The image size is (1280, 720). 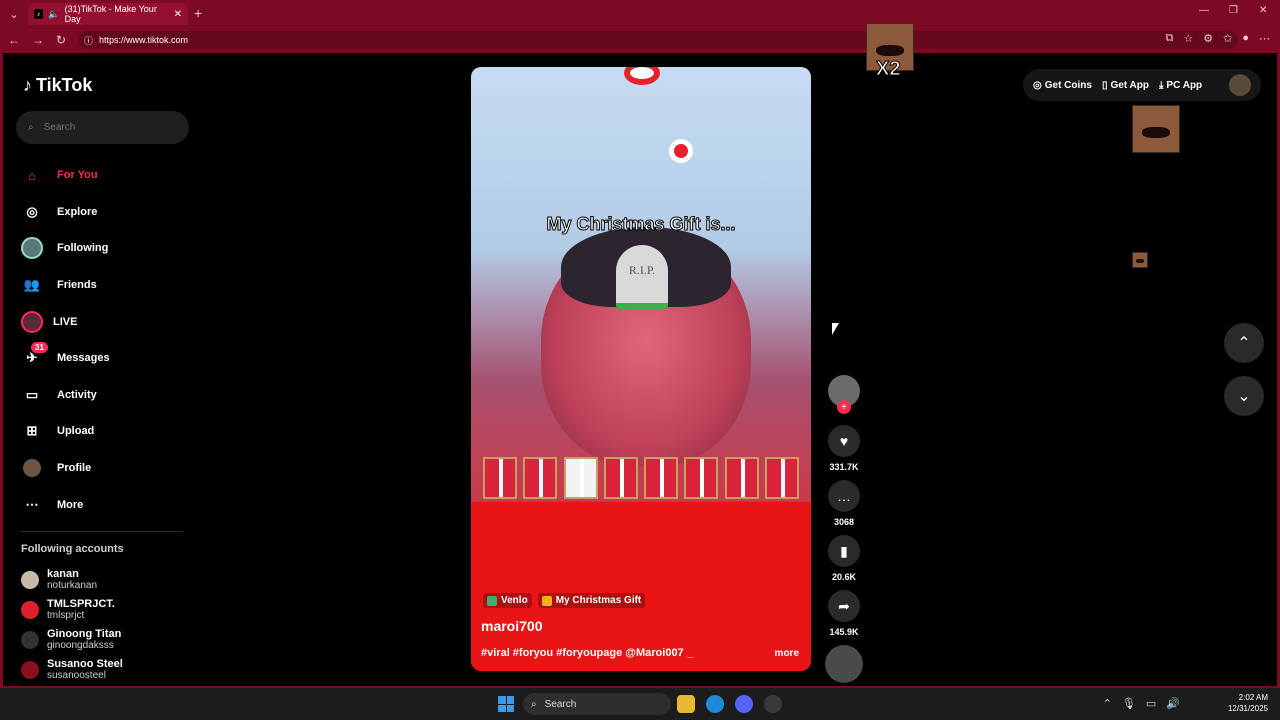 What do you see at coordinates (32, 175) in the screenshot?
I see `home-icon: ⌂` at bounding box center [32, 175].